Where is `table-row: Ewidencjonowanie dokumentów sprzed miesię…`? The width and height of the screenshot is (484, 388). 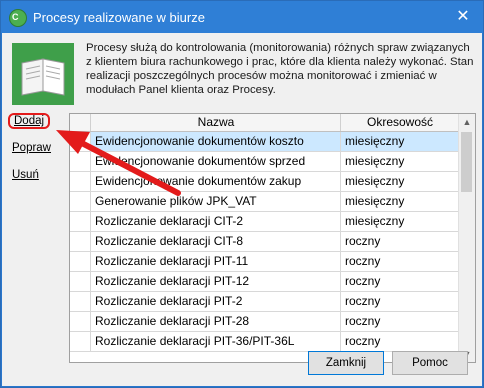 table-row: Ewidencjonowanie dokumentów sprzed miesię… is located at coordinates (264, 162).